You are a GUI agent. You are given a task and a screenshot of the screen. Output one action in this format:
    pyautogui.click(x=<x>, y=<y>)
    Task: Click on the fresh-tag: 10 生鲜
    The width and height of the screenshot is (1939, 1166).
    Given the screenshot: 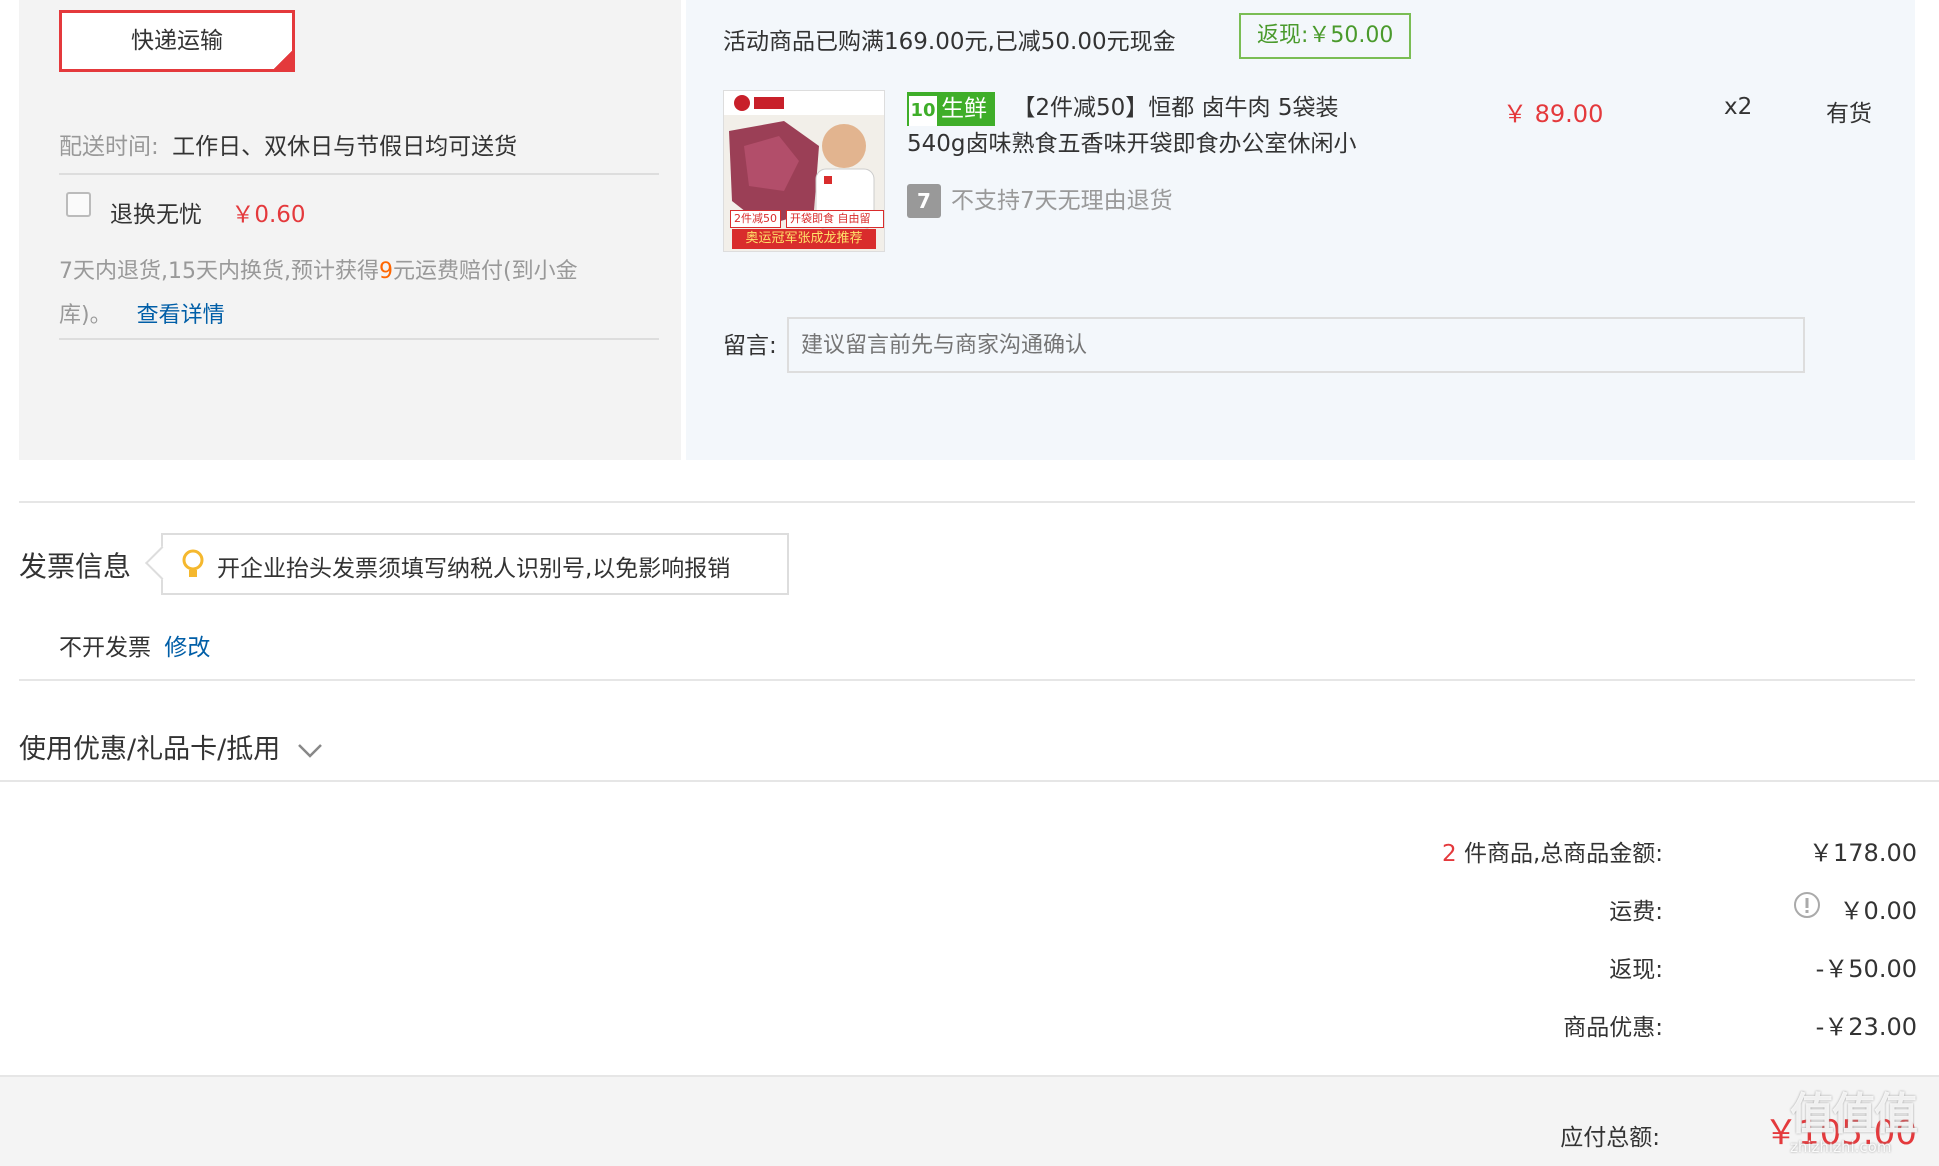 What is the action you would take?
    pyautogui.click(x=951, y=108)
    